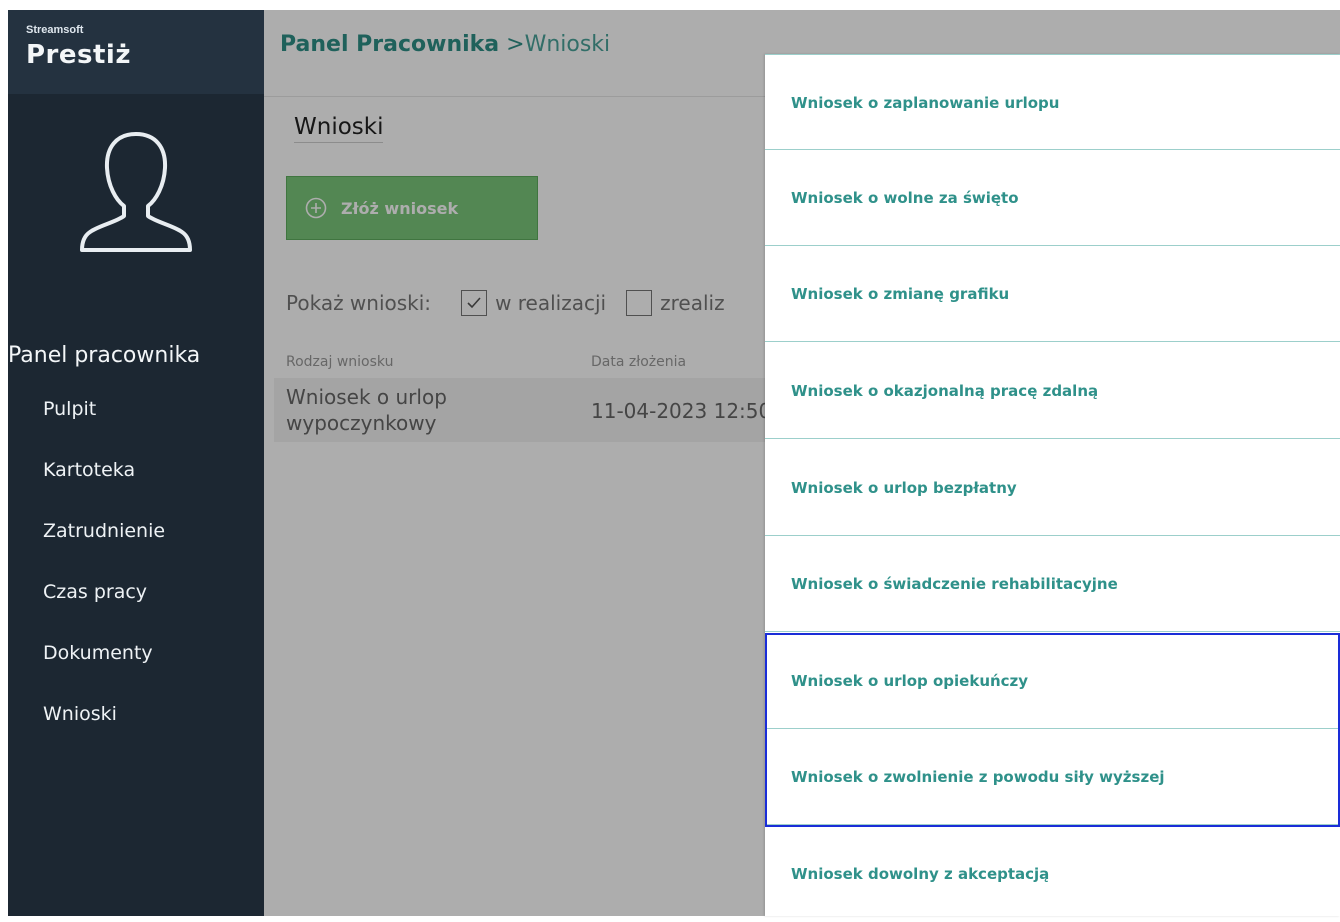  What do you see at coordinates (1052, 198) in the screenshot?
I see `menu-option-holiday-off: Wniosek o wolne za święto` at bounding box center [1052, 198].